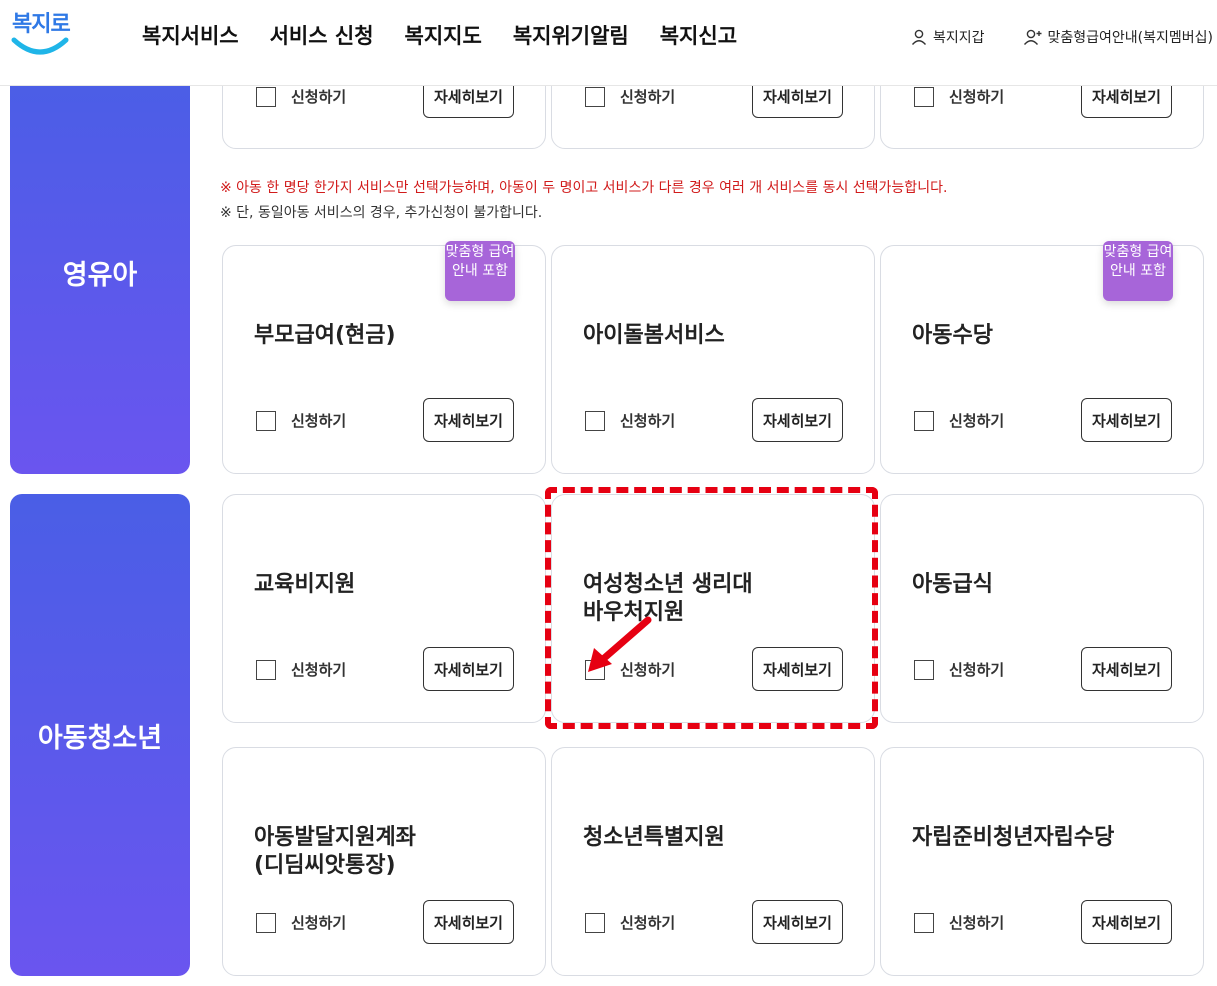 This screenshot has height=986, width=1217. I want to click on utility-menu: 복지지갑 맞춤형급여안내(복지멤버십), so click(1061, 37).